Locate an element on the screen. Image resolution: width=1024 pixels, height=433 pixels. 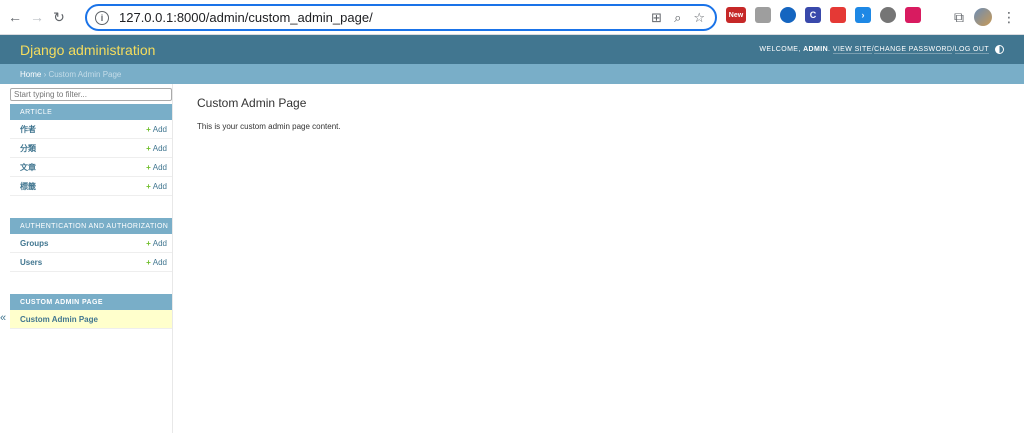
extension-icon: › is located at coordinates (863, 15).